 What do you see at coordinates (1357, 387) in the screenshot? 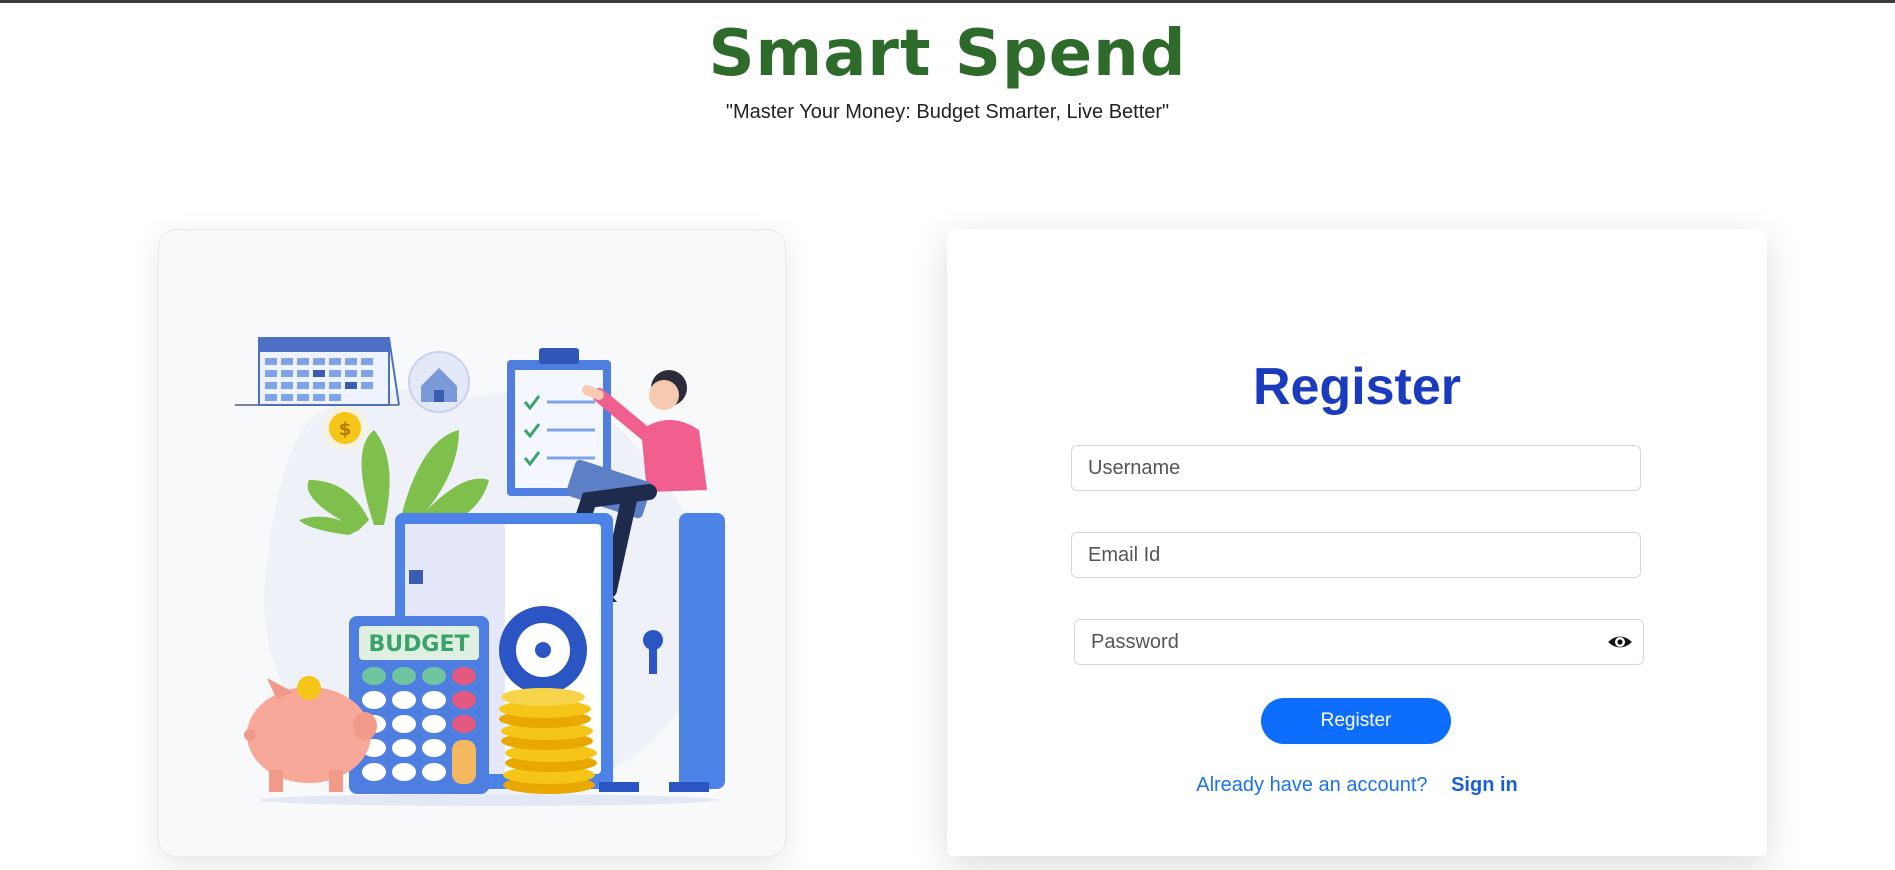
I see `form-title: Register` at bounding box center [1357, 387].